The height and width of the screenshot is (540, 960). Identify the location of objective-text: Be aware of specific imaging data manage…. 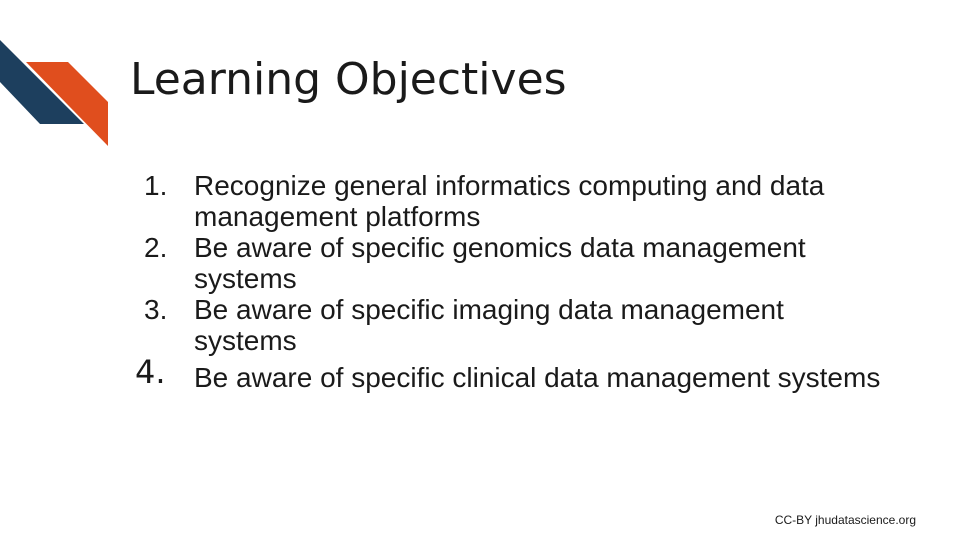
(489, 325).